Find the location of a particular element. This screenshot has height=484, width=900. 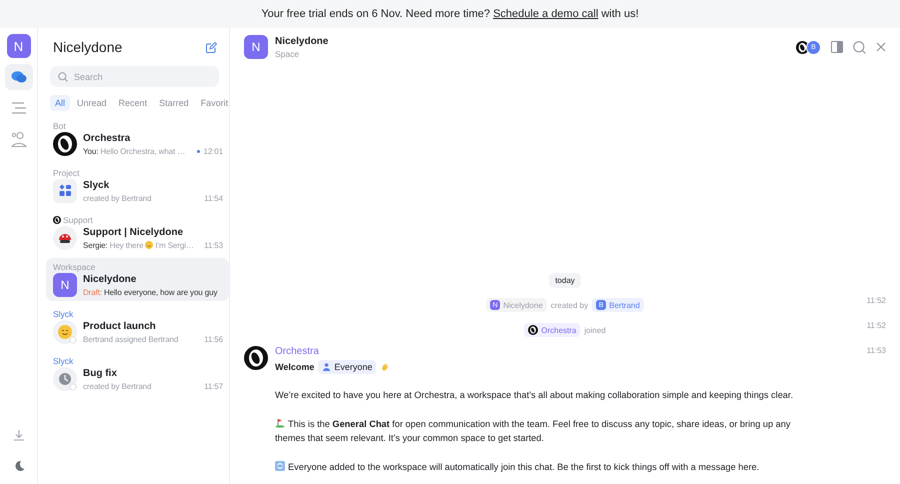

chat-time: 11:56 is located at coordinates (213, 339).